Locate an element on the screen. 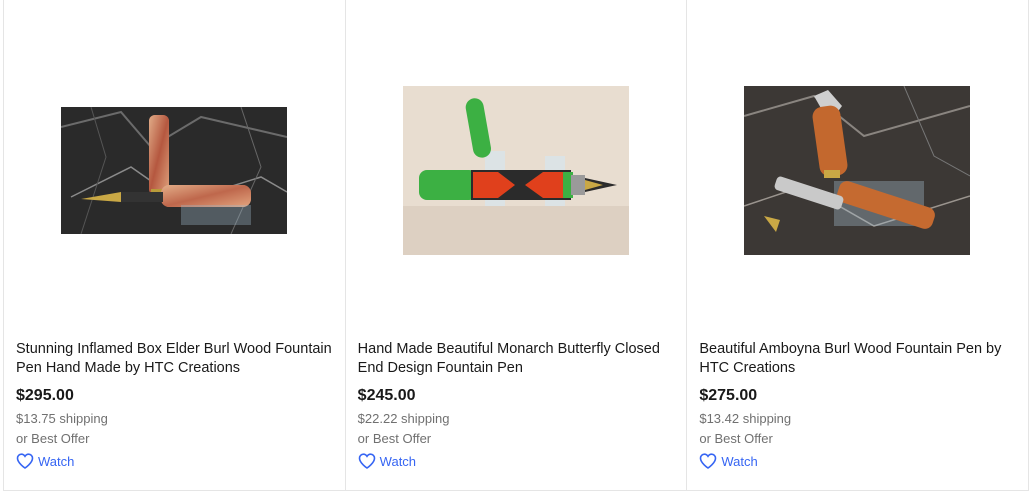 The width and height of the screenshot is (1031, 491). amboyna-burl-pen-photo is located at coordinates (857, 170).